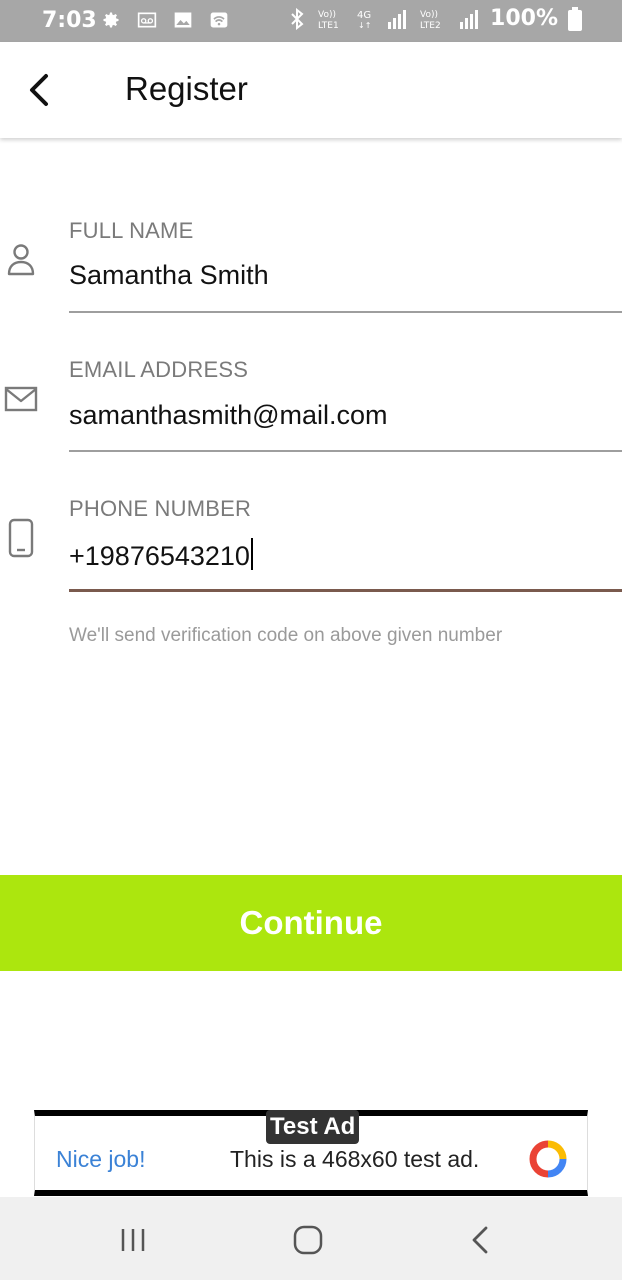 The width and height of the screenshot is (622, 1280). I want to click on continue-button: Continue, so click(311, 923).